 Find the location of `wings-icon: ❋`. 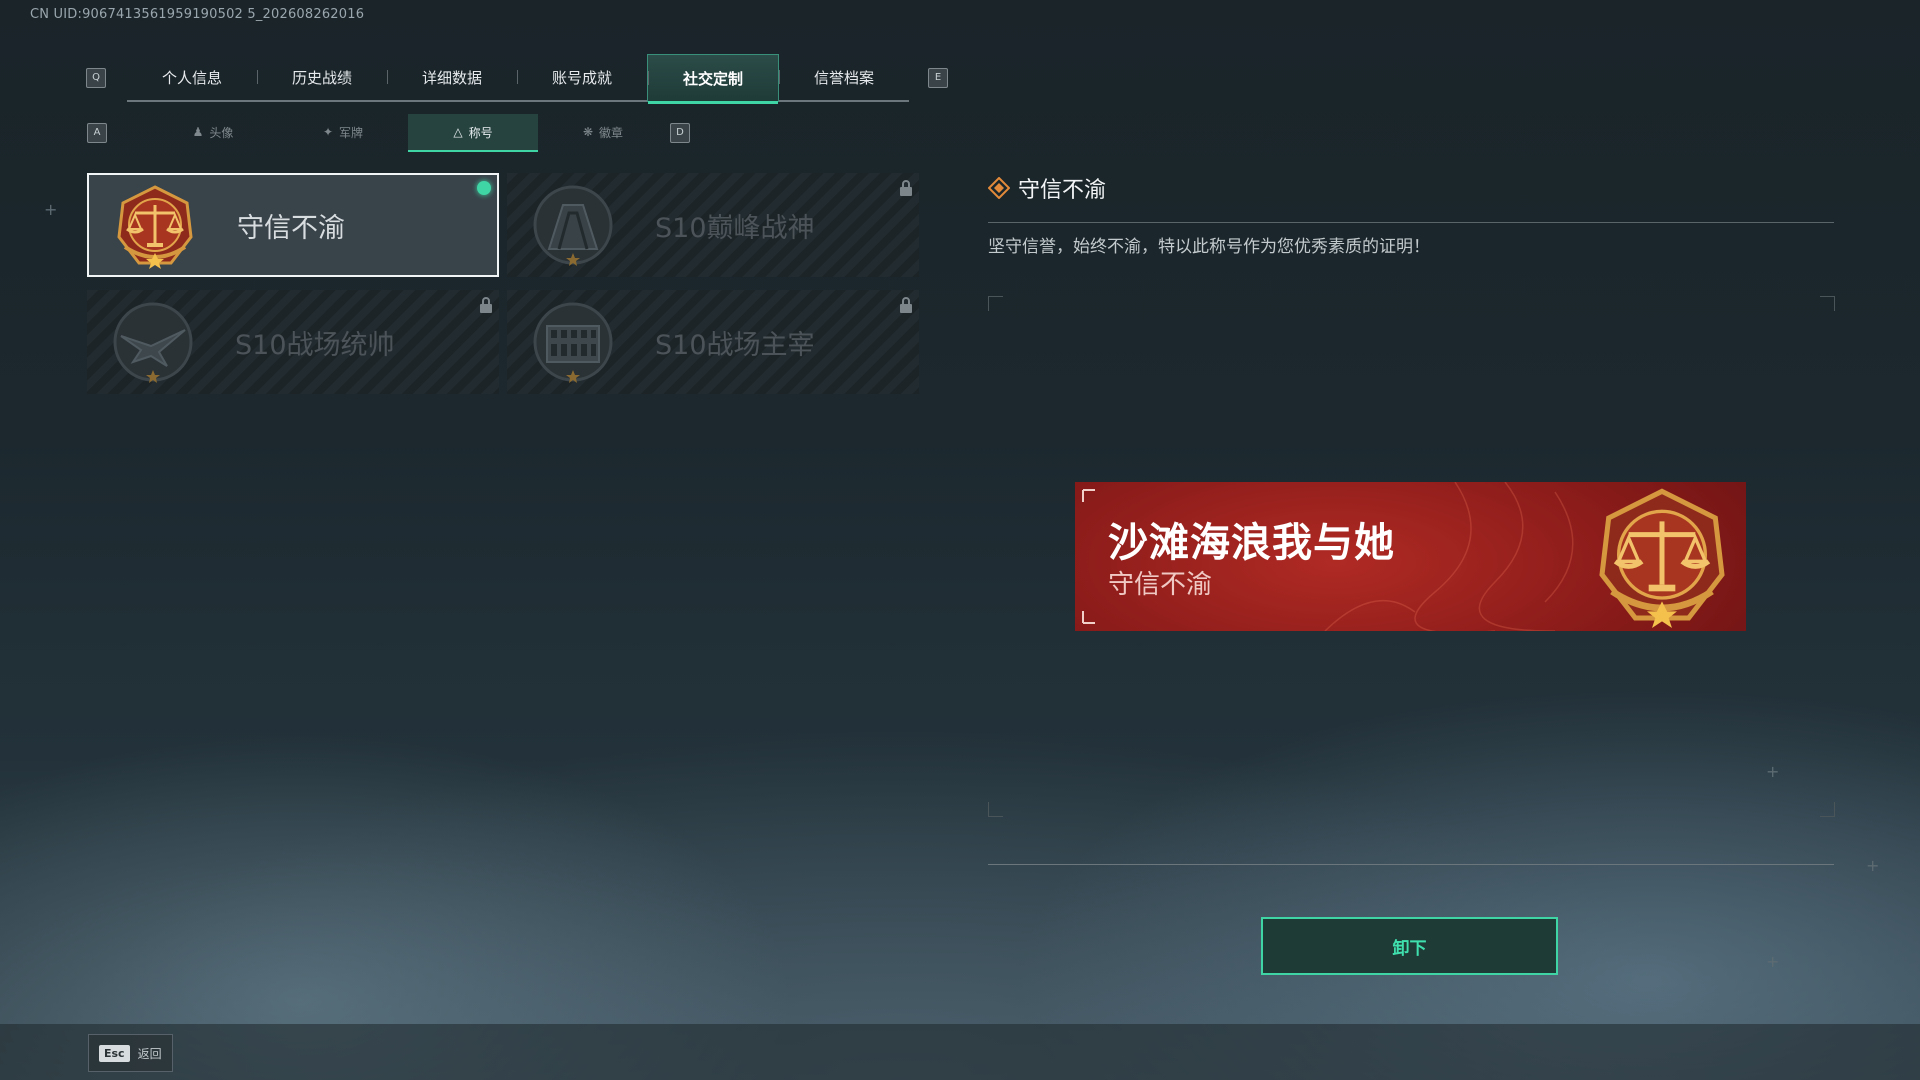

wings-icon: ❋ is located at coordinates (588, 132).